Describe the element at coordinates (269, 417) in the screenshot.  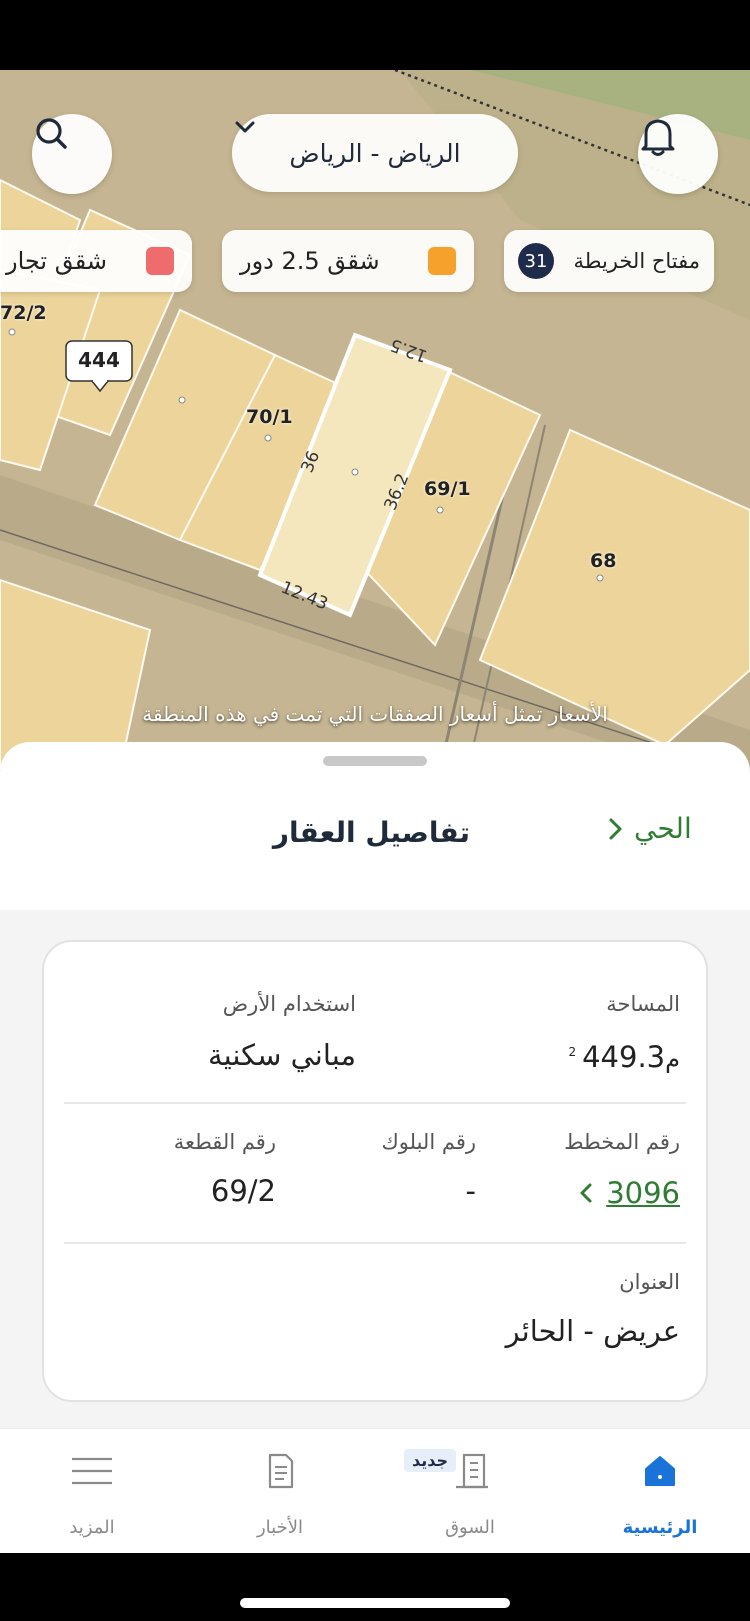
I see `parcel-label-70: 70/1` at that location.